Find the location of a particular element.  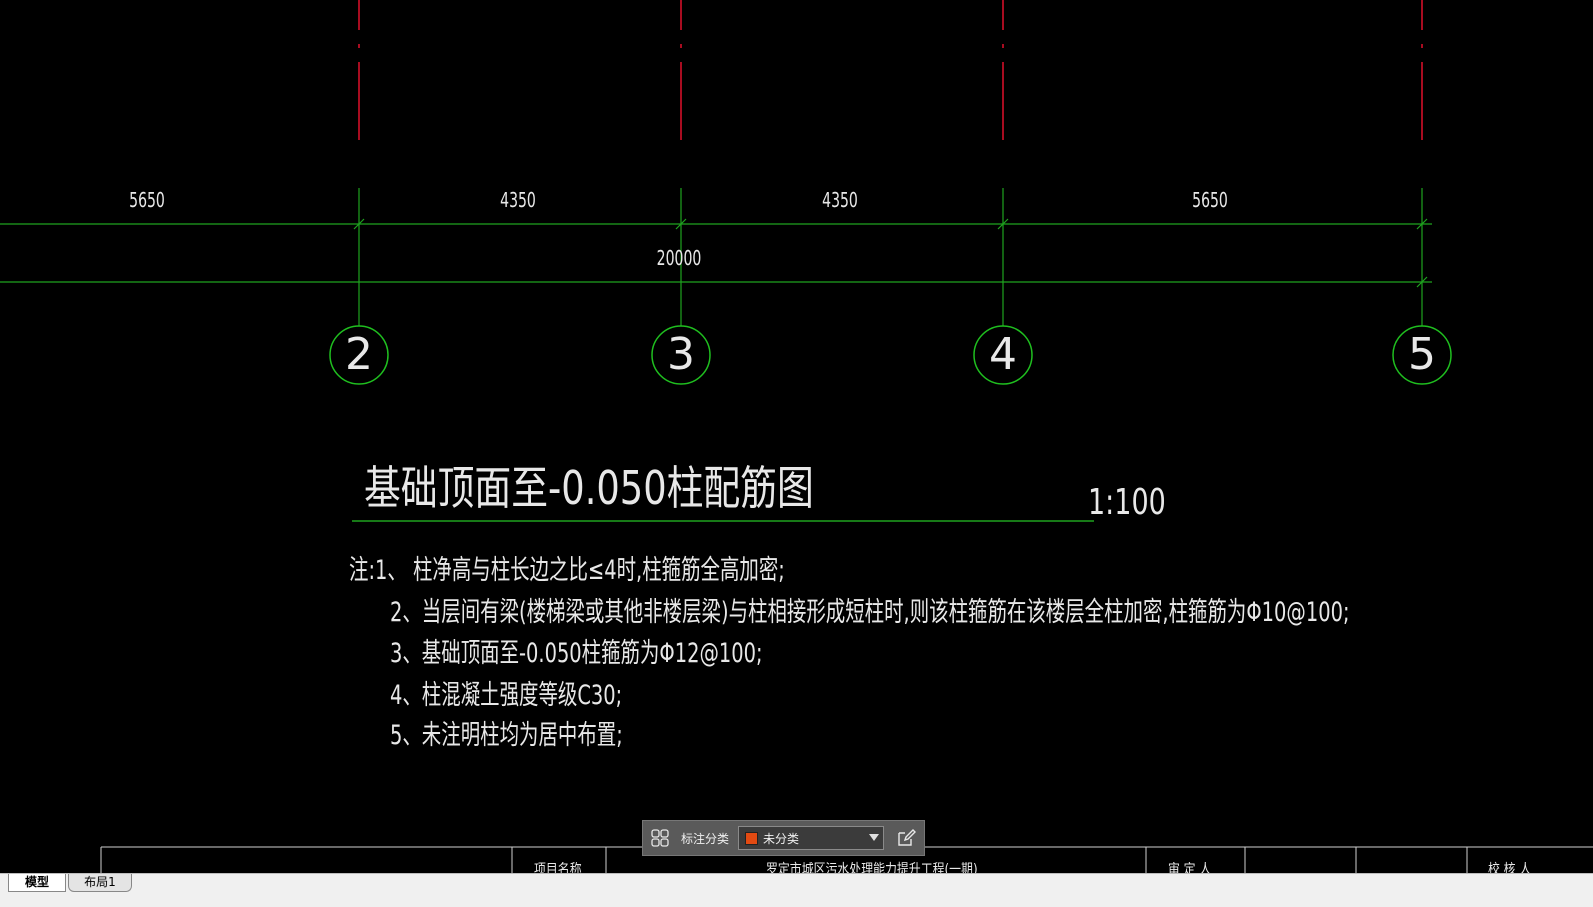

note-line: 5、未注明柱均为居中布置; is located at coordinates (506, 735).